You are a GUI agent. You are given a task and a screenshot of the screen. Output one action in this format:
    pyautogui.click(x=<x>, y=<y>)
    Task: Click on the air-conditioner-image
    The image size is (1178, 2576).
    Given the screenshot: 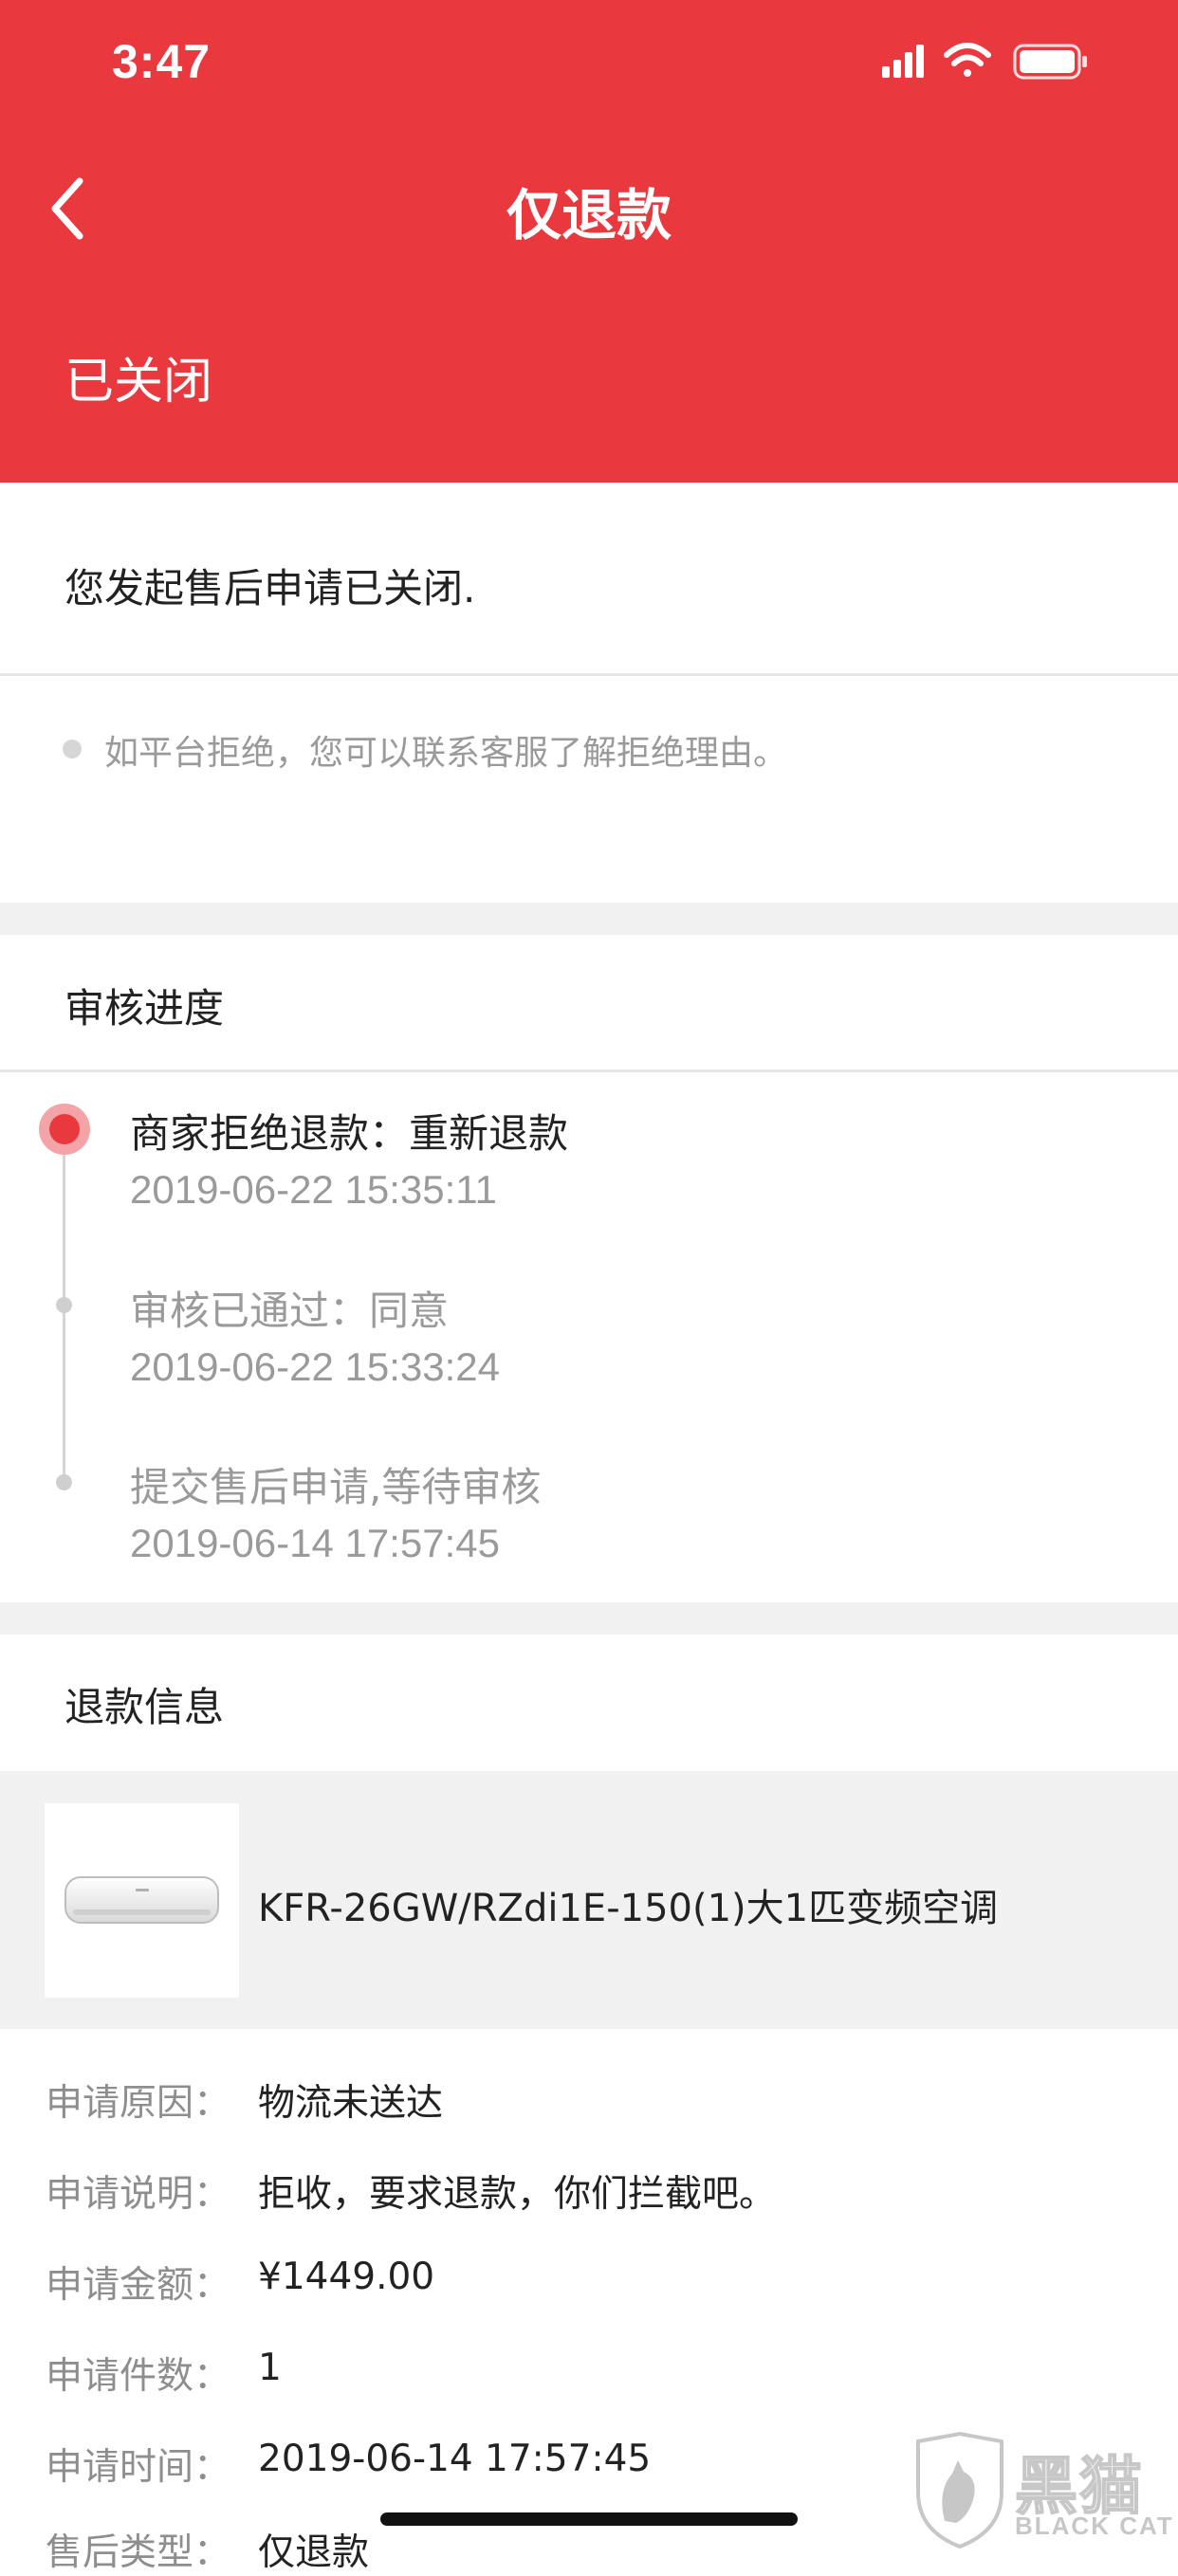 What is the action you would take?
    pyautogui.click(x=141, y=1900)
    